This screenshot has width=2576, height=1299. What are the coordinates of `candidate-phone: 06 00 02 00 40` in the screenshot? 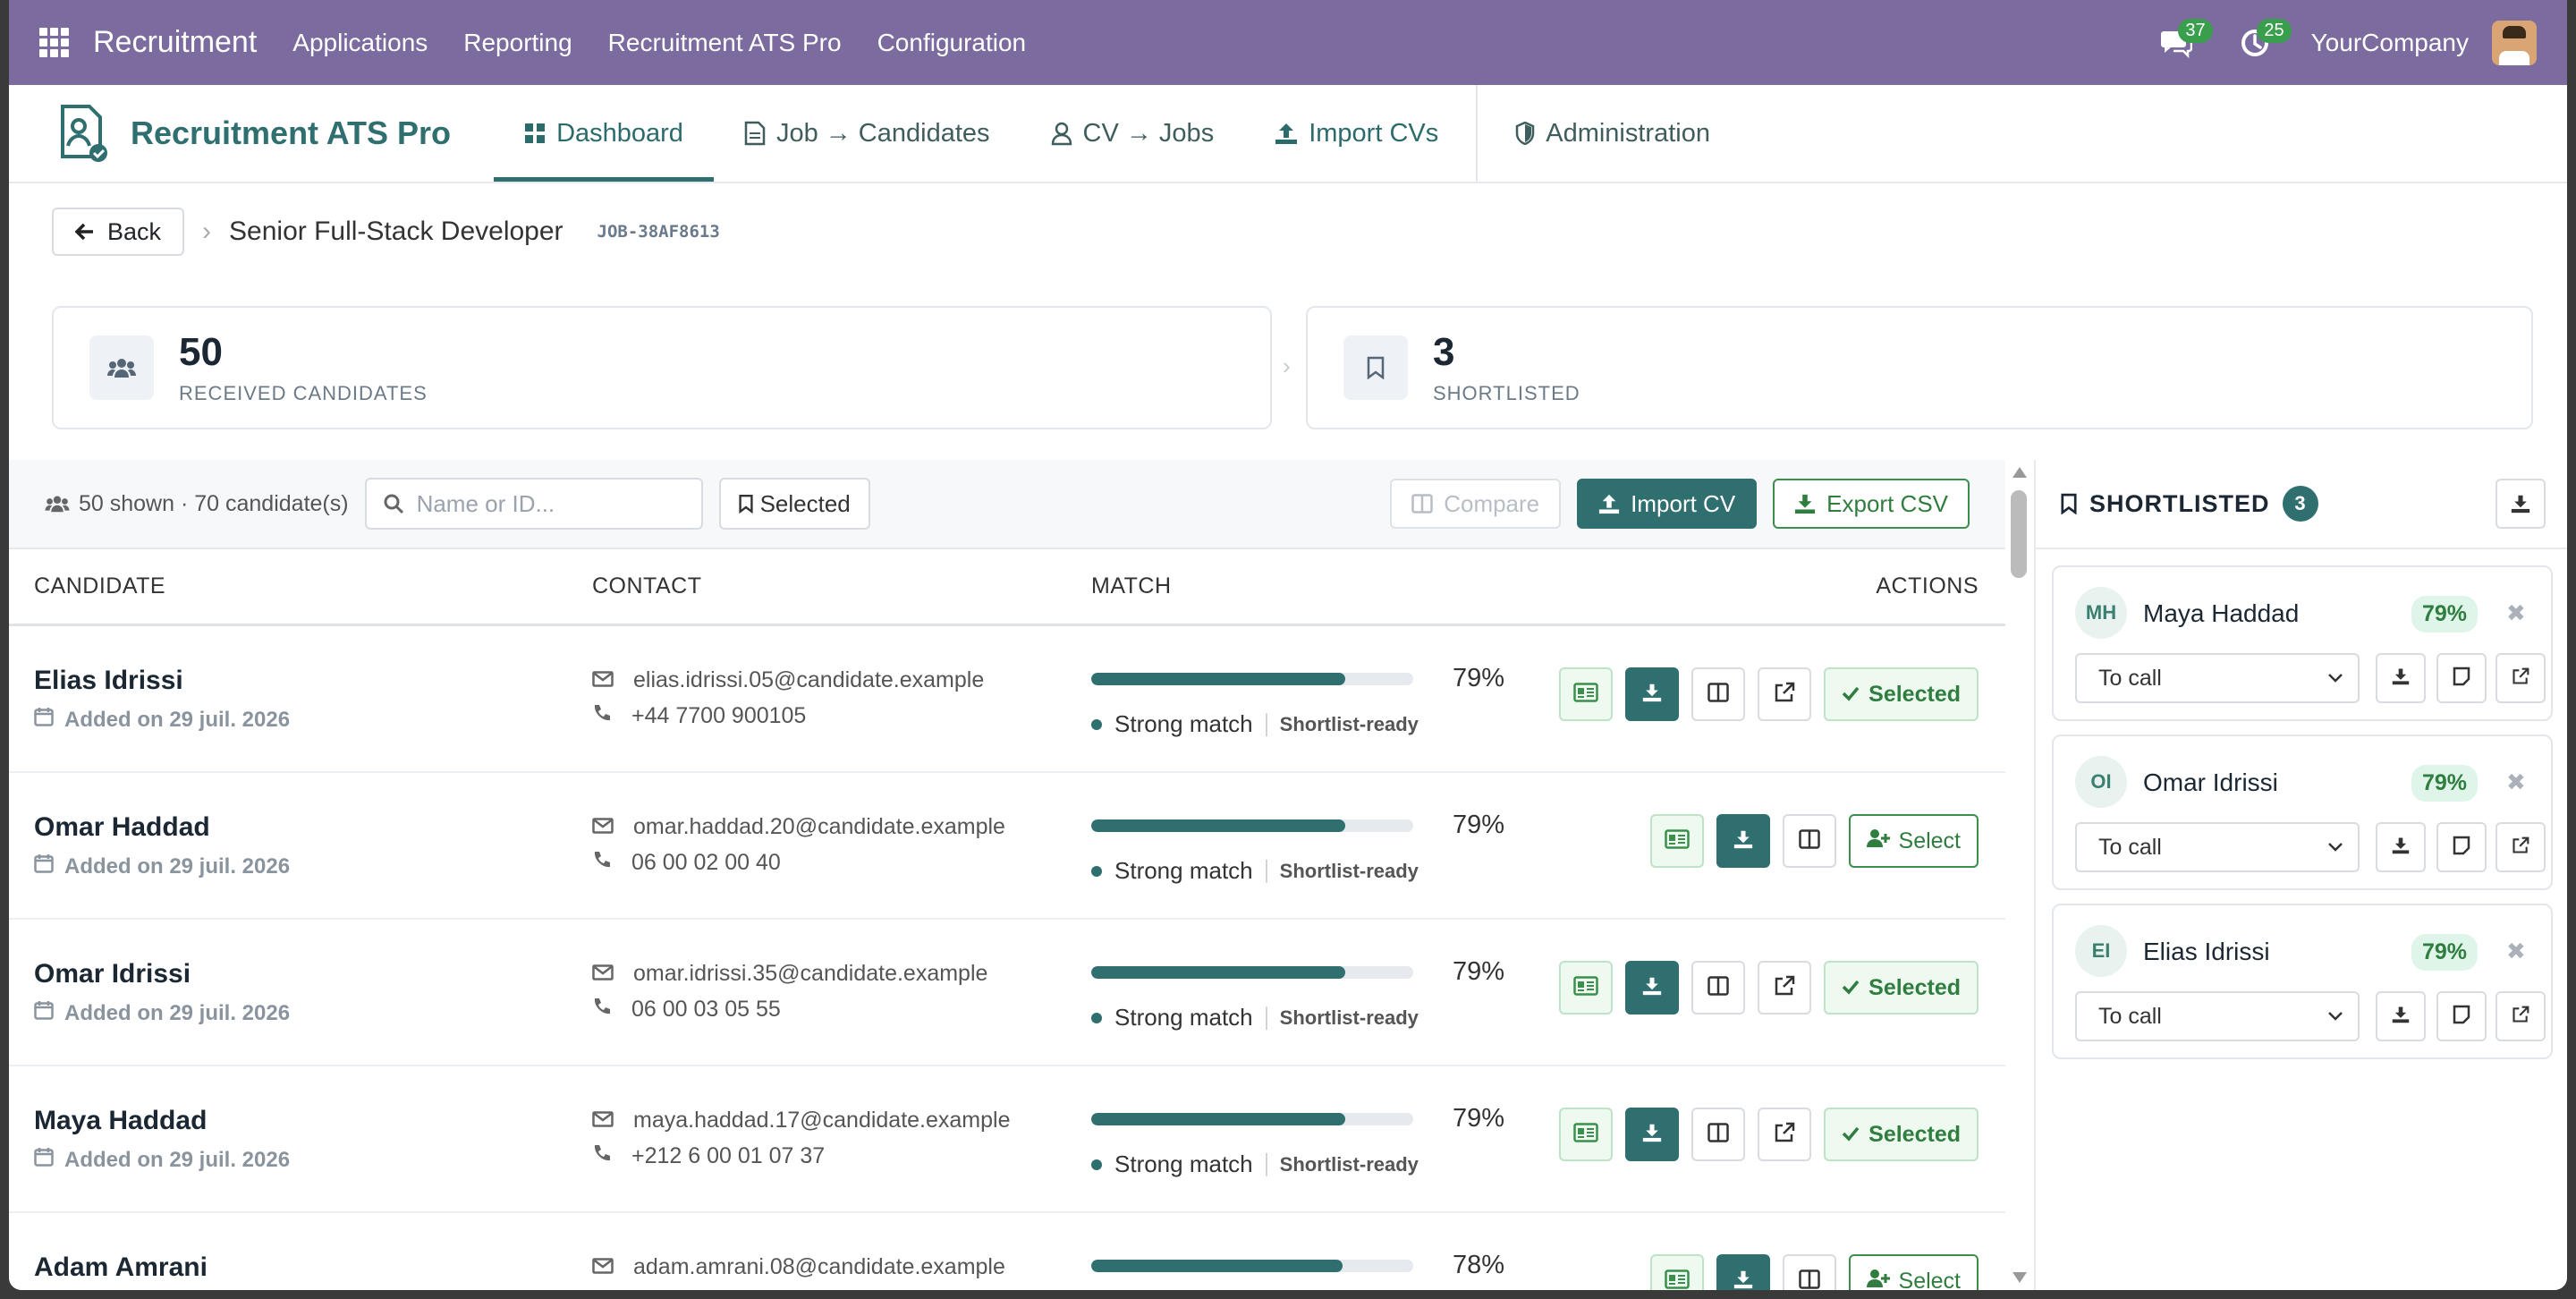 It's located at (686, 863).